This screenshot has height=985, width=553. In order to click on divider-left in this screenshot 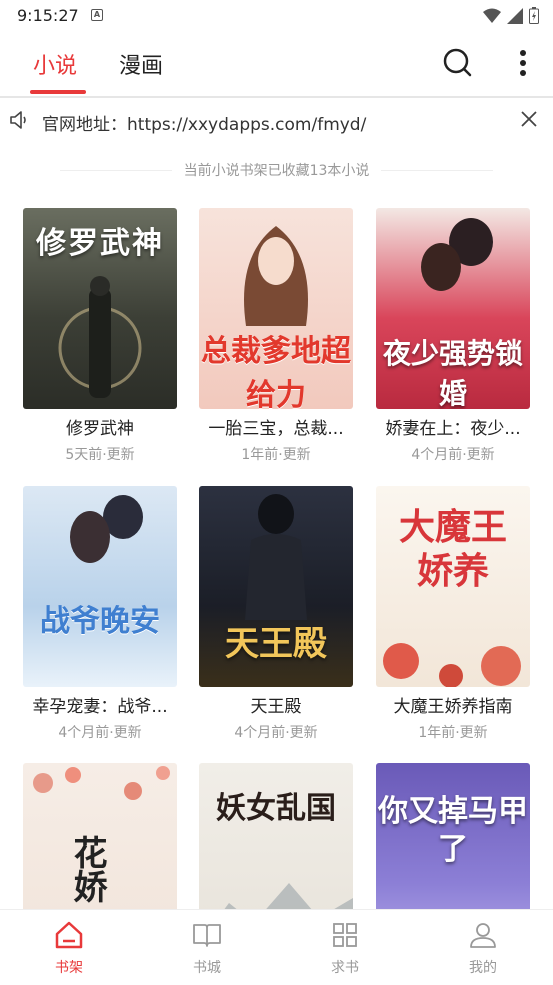, I will do `click(116, 170)`.